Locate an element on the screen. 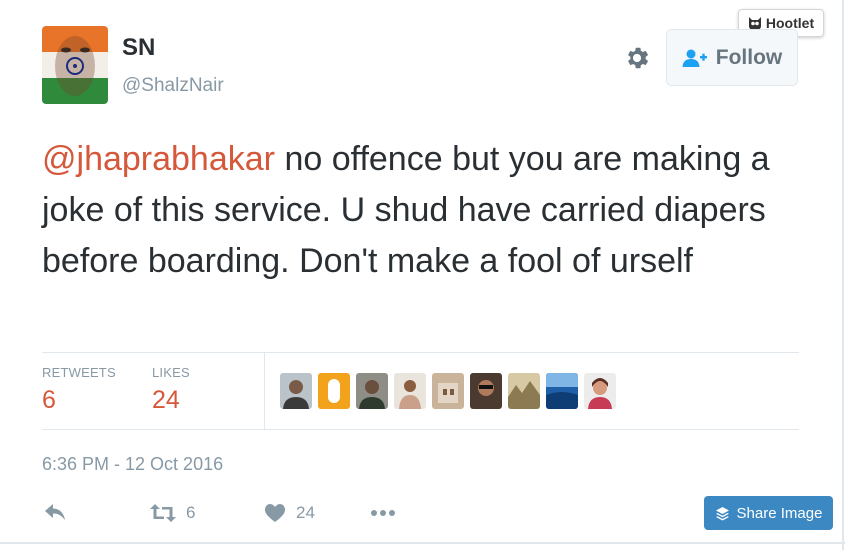  follow-person-icon is located at coordinates (694, 58).